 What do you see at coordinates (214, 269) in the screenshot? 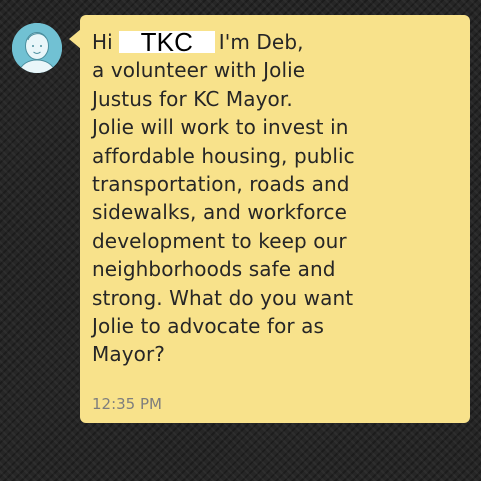
I see `message-line: neighborhoods safe and` at bounding box center [214, 269].